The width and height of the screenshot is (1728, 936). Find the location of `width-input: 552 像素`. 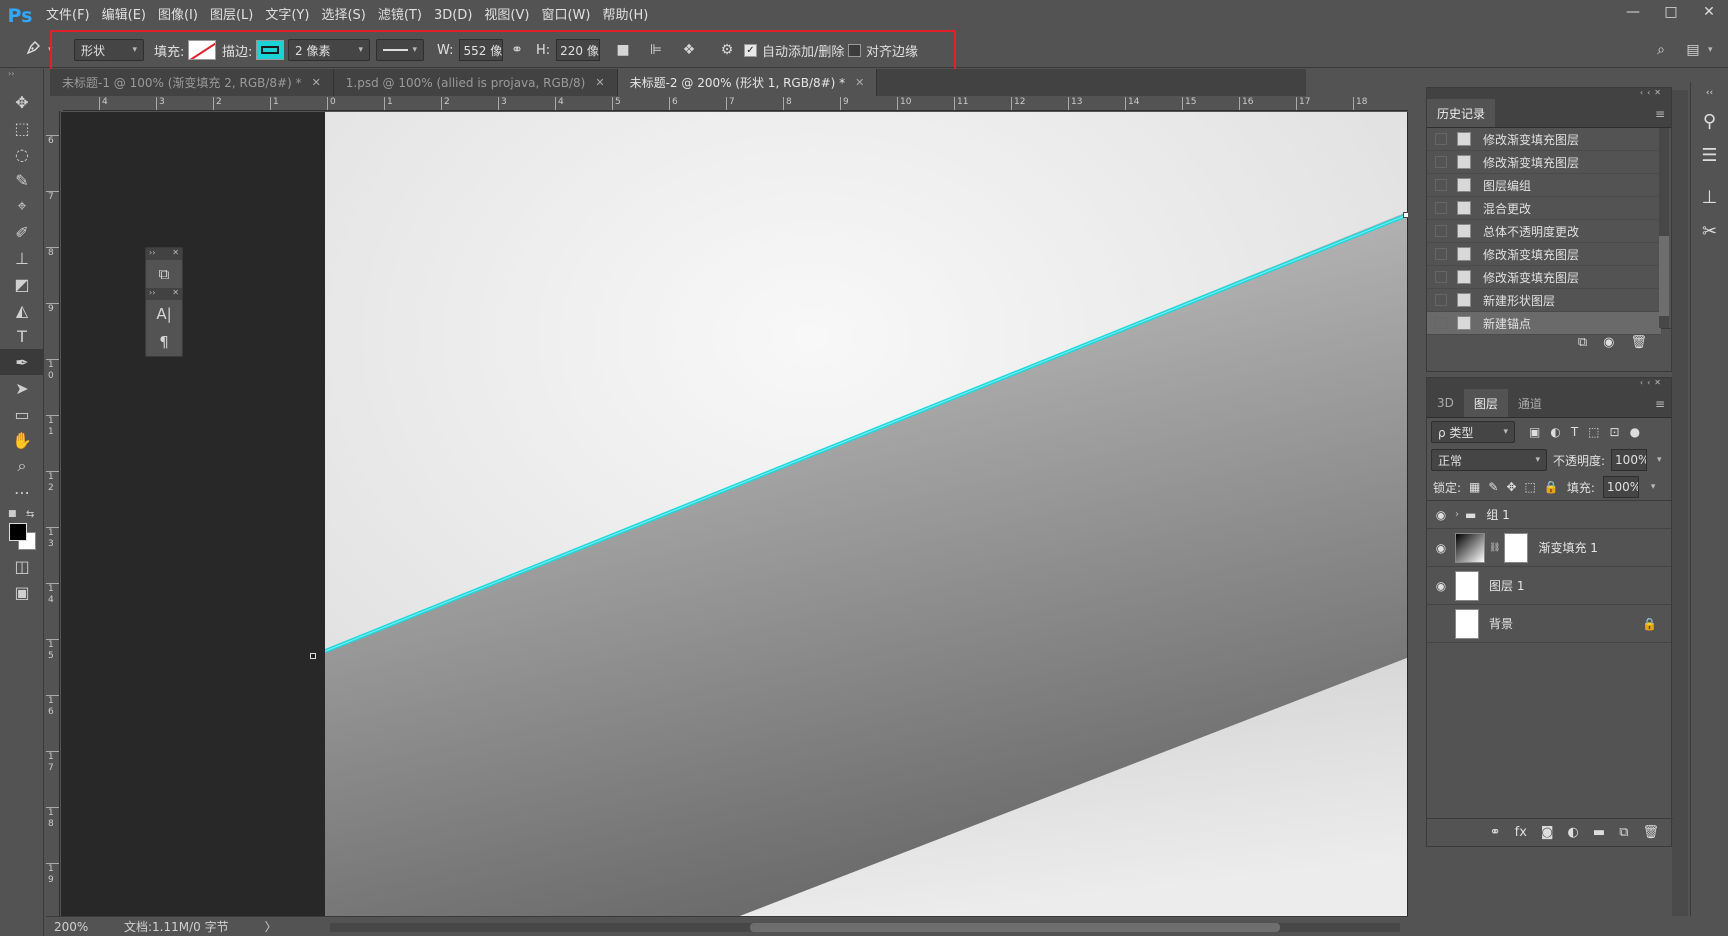

width-input: 552 像素 is located at coordinates (481, 50).